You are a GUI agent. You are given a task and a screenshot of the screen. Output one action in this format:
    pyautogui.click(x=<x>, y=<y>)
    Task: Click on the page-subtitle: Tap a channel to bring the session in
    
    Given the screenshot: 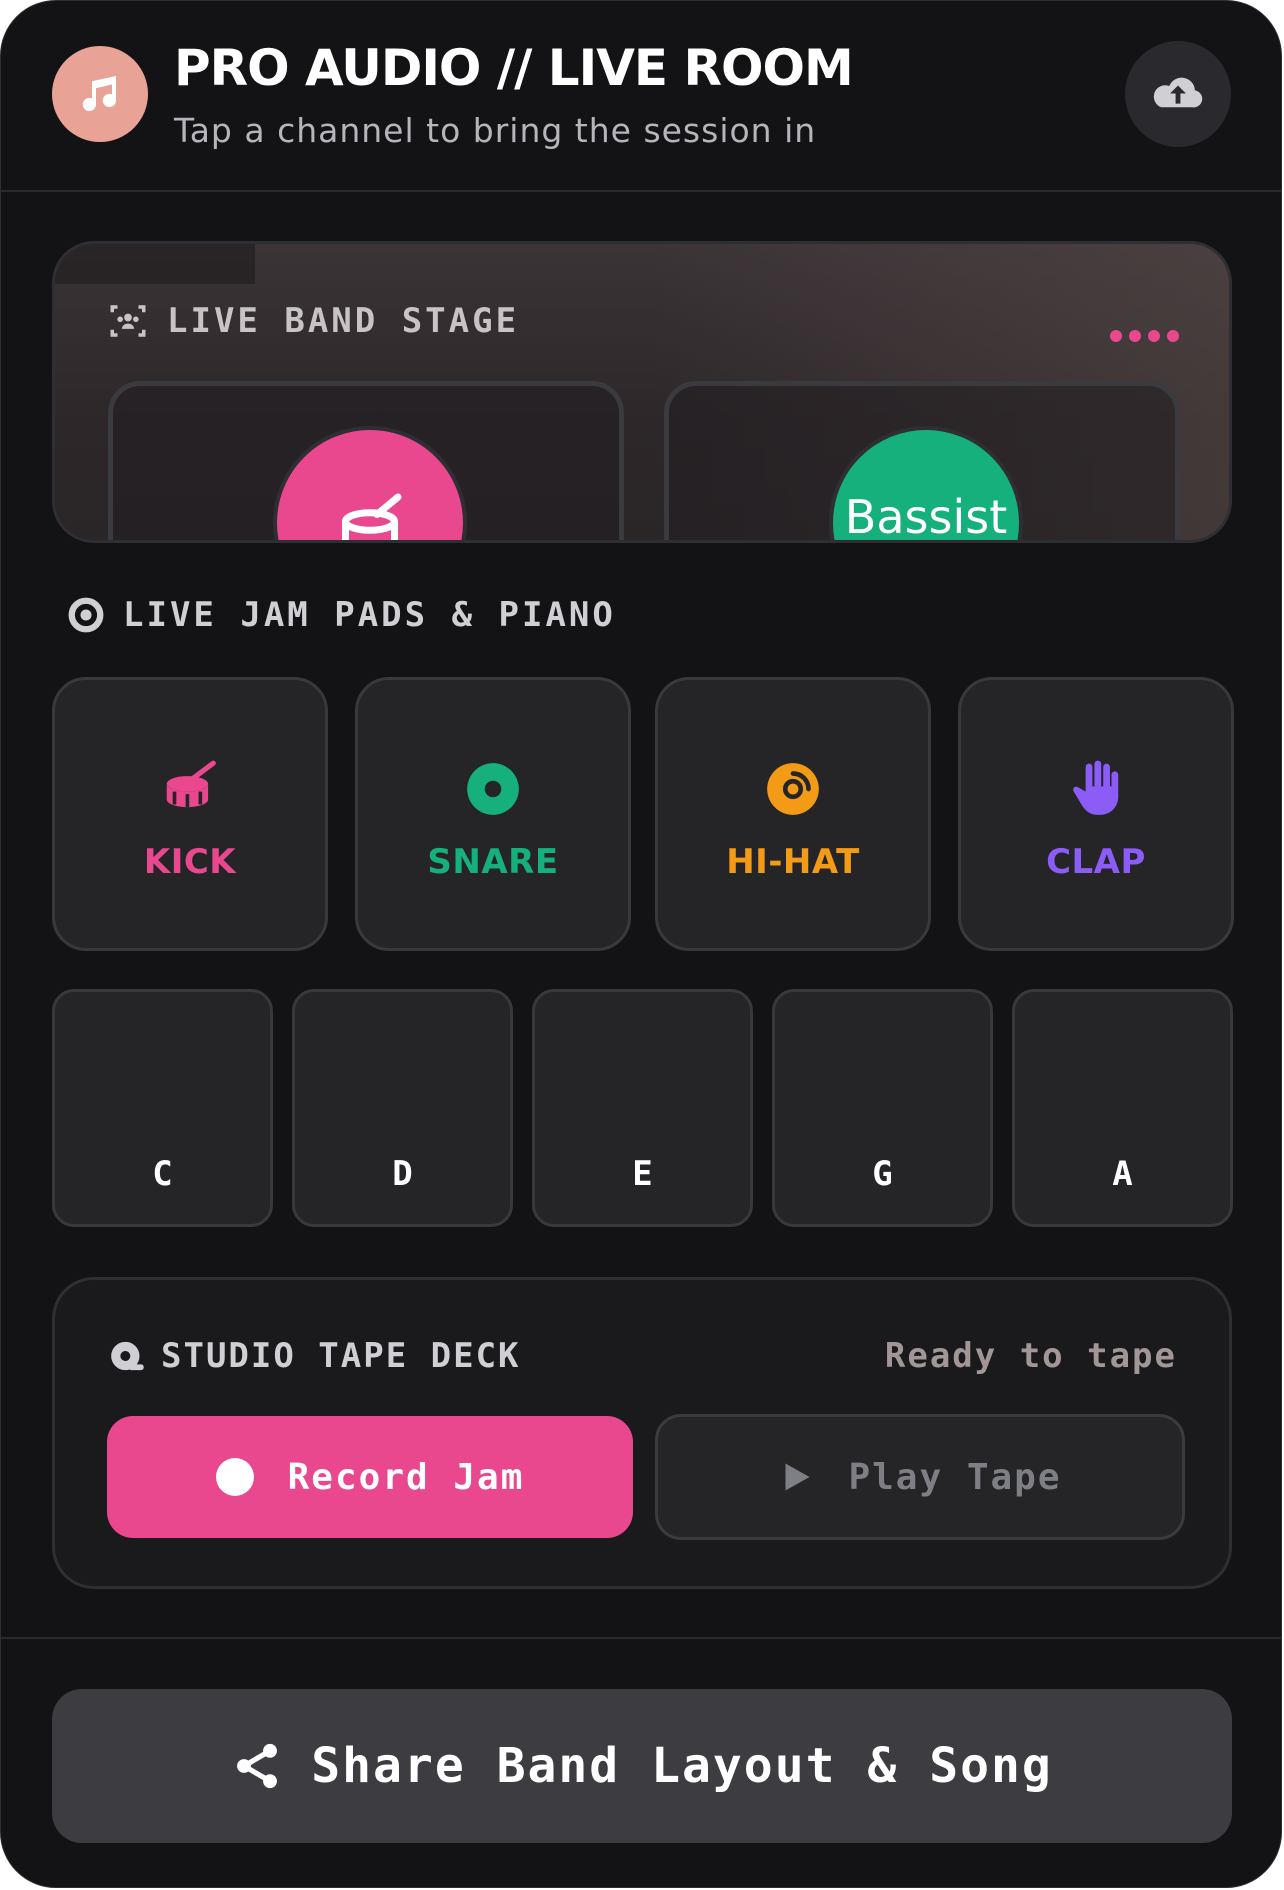 What is the action you would take?
    pyautogui.click(x=495, y=130)
    